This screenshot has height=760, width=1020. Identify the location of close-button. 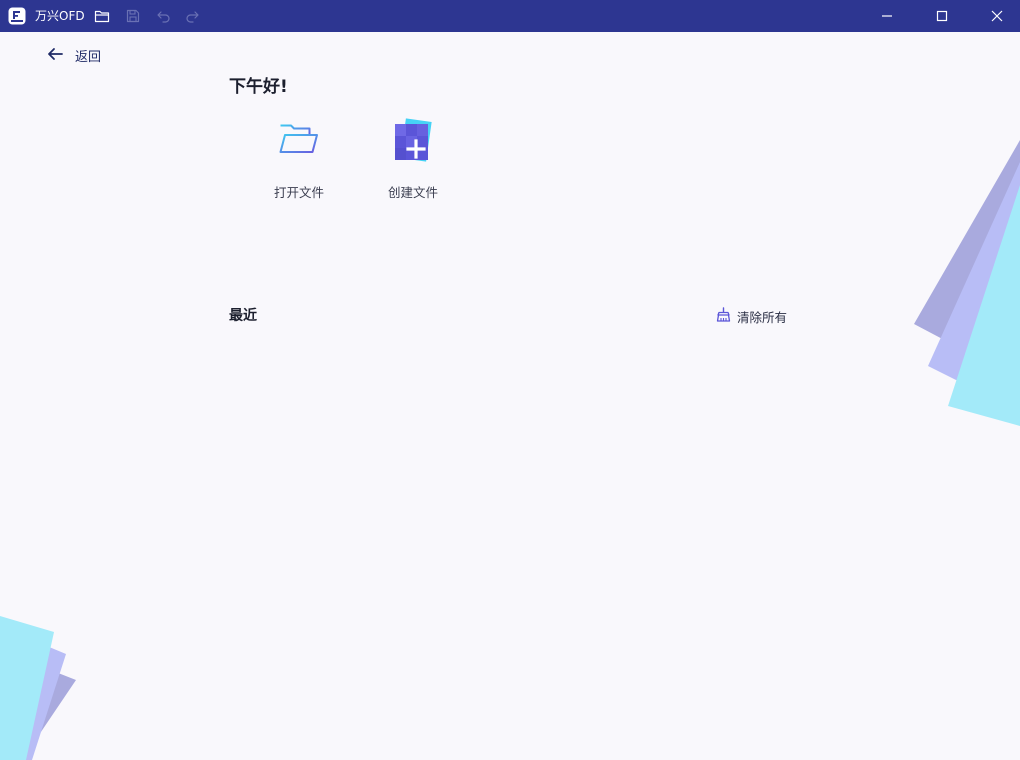
(997, 16).